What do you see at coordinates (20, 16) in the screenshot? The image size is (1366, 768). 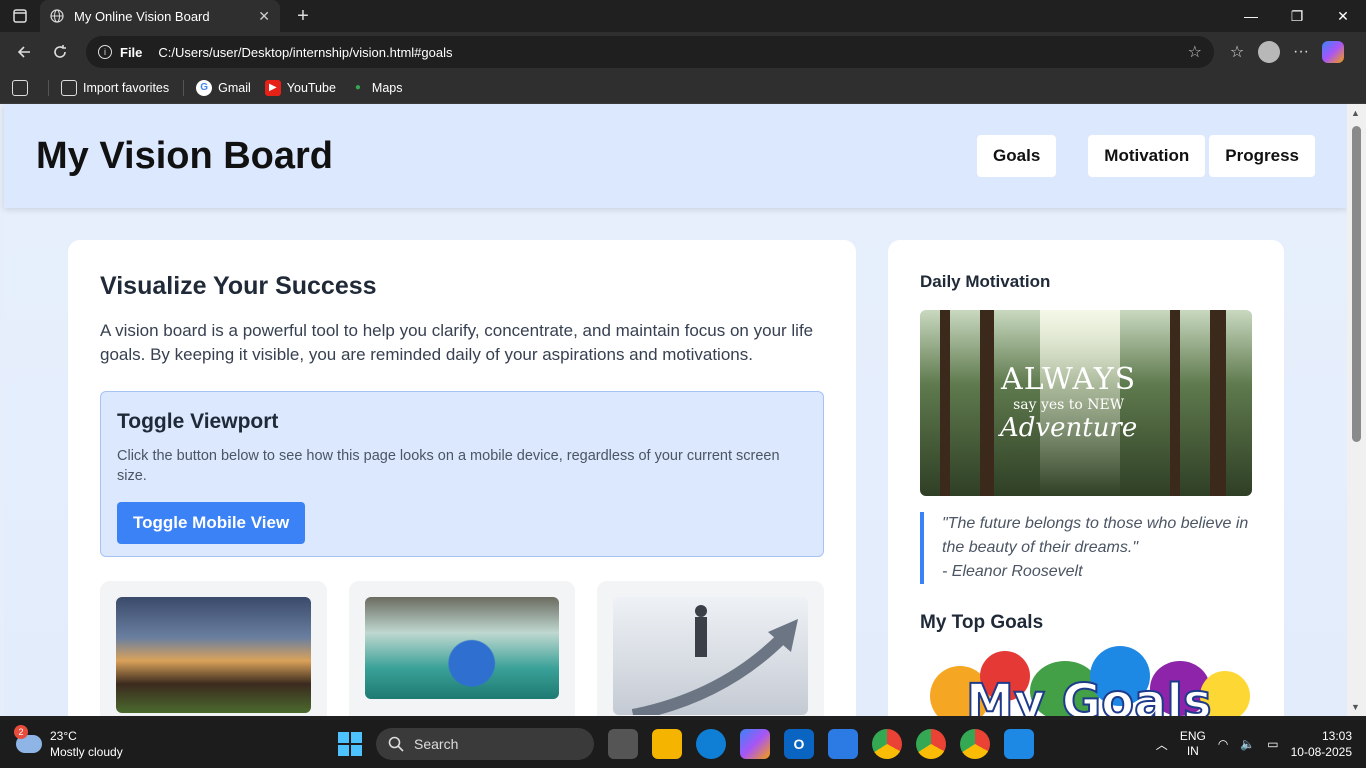 I see `tab-actions-icon` at bounding box center [20, 16].